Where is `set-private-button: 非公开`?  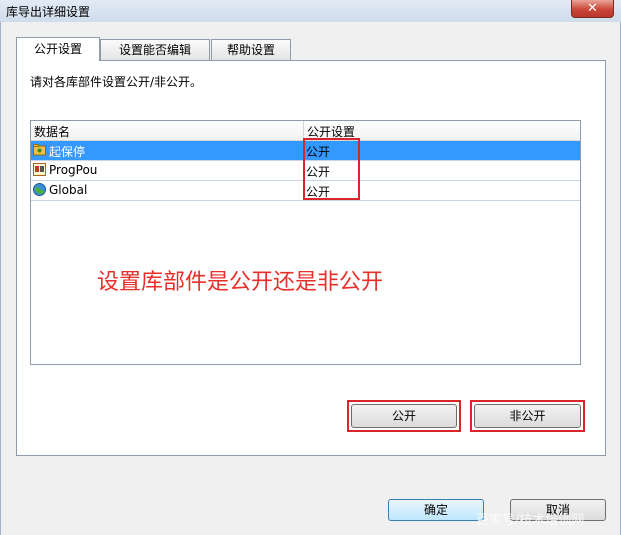 set-private-button: 非公开 is located at coordinates (527, 416).